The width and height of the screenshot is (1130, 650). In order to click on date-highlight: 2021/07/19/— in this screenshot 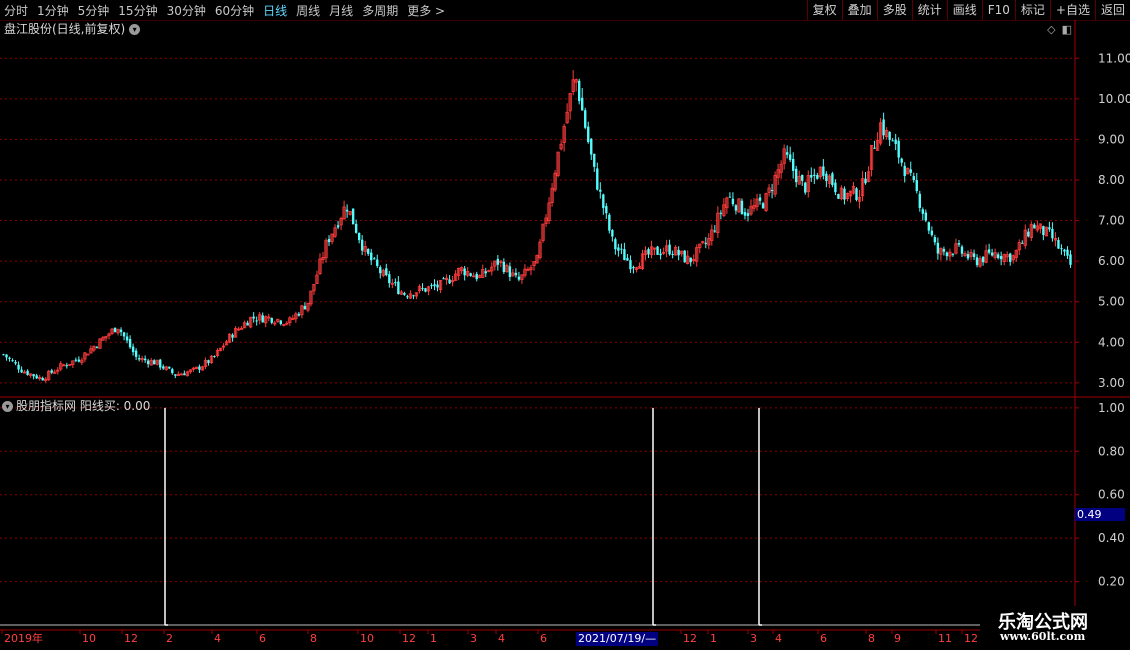, I will do `click(617, 639)`.